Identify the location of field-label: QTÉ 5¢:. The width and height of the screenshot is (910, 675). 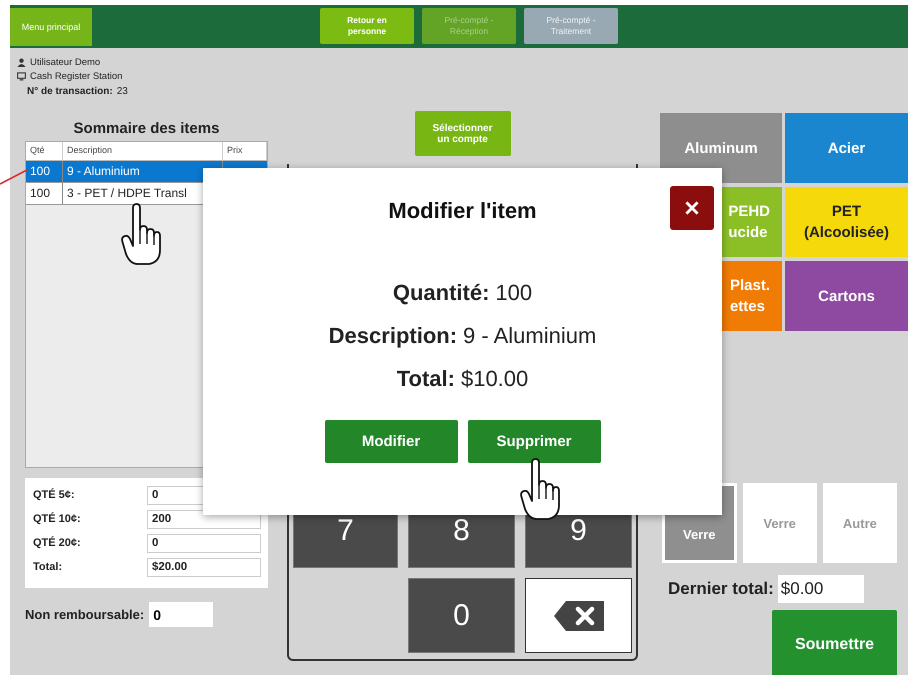
(54, 495).